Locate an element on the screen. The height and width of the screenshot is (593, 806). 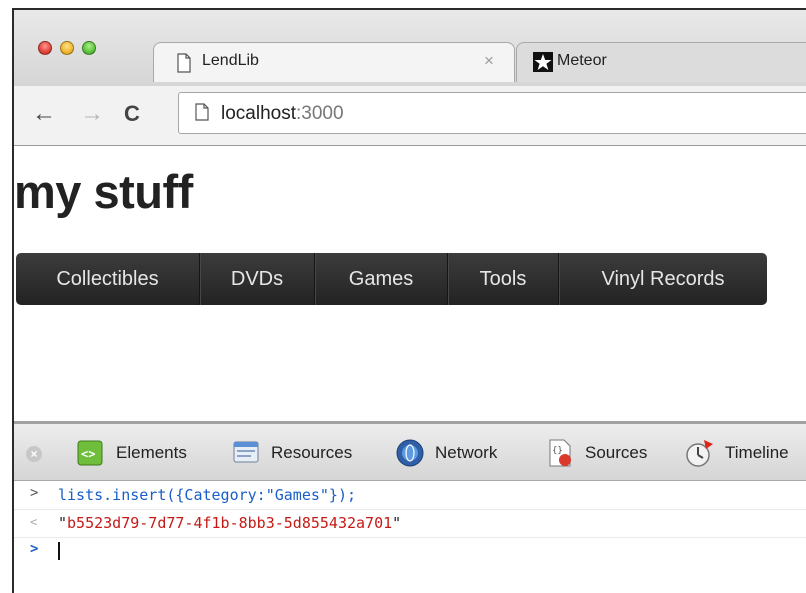
close-tab-icon: × is located at coordinates (489, 61).